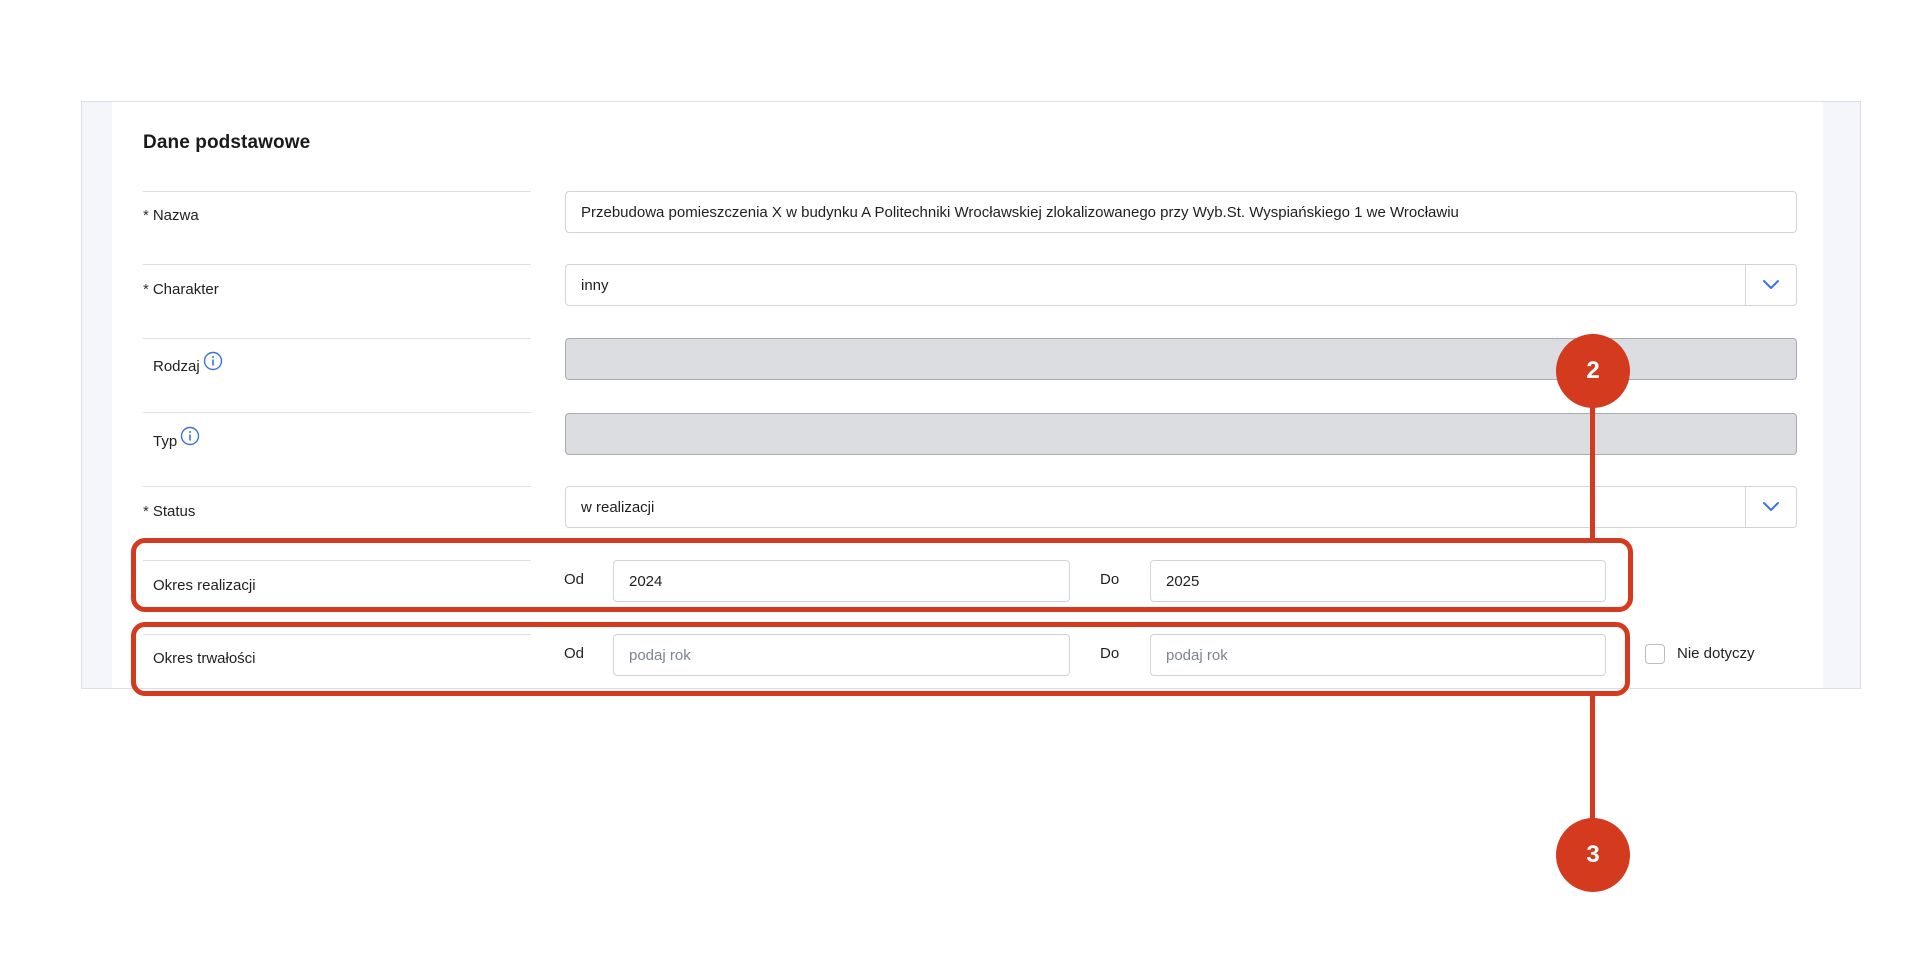  What do you see at coordinates (175, 215) in the screenshot?
I see `nazwa-label-text: Nazwa` at bounding box center [175, 215].